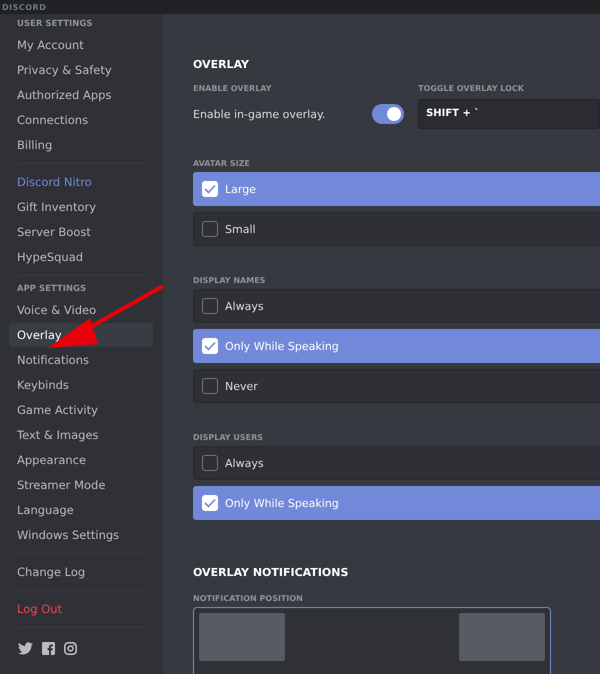 The height and width of the screenshot is (674, 600). What do you see at coordinates (81, 70) in the screenshot?
I see `sidebar-item: Privacy & Safety` at bounding box center [81, 70].